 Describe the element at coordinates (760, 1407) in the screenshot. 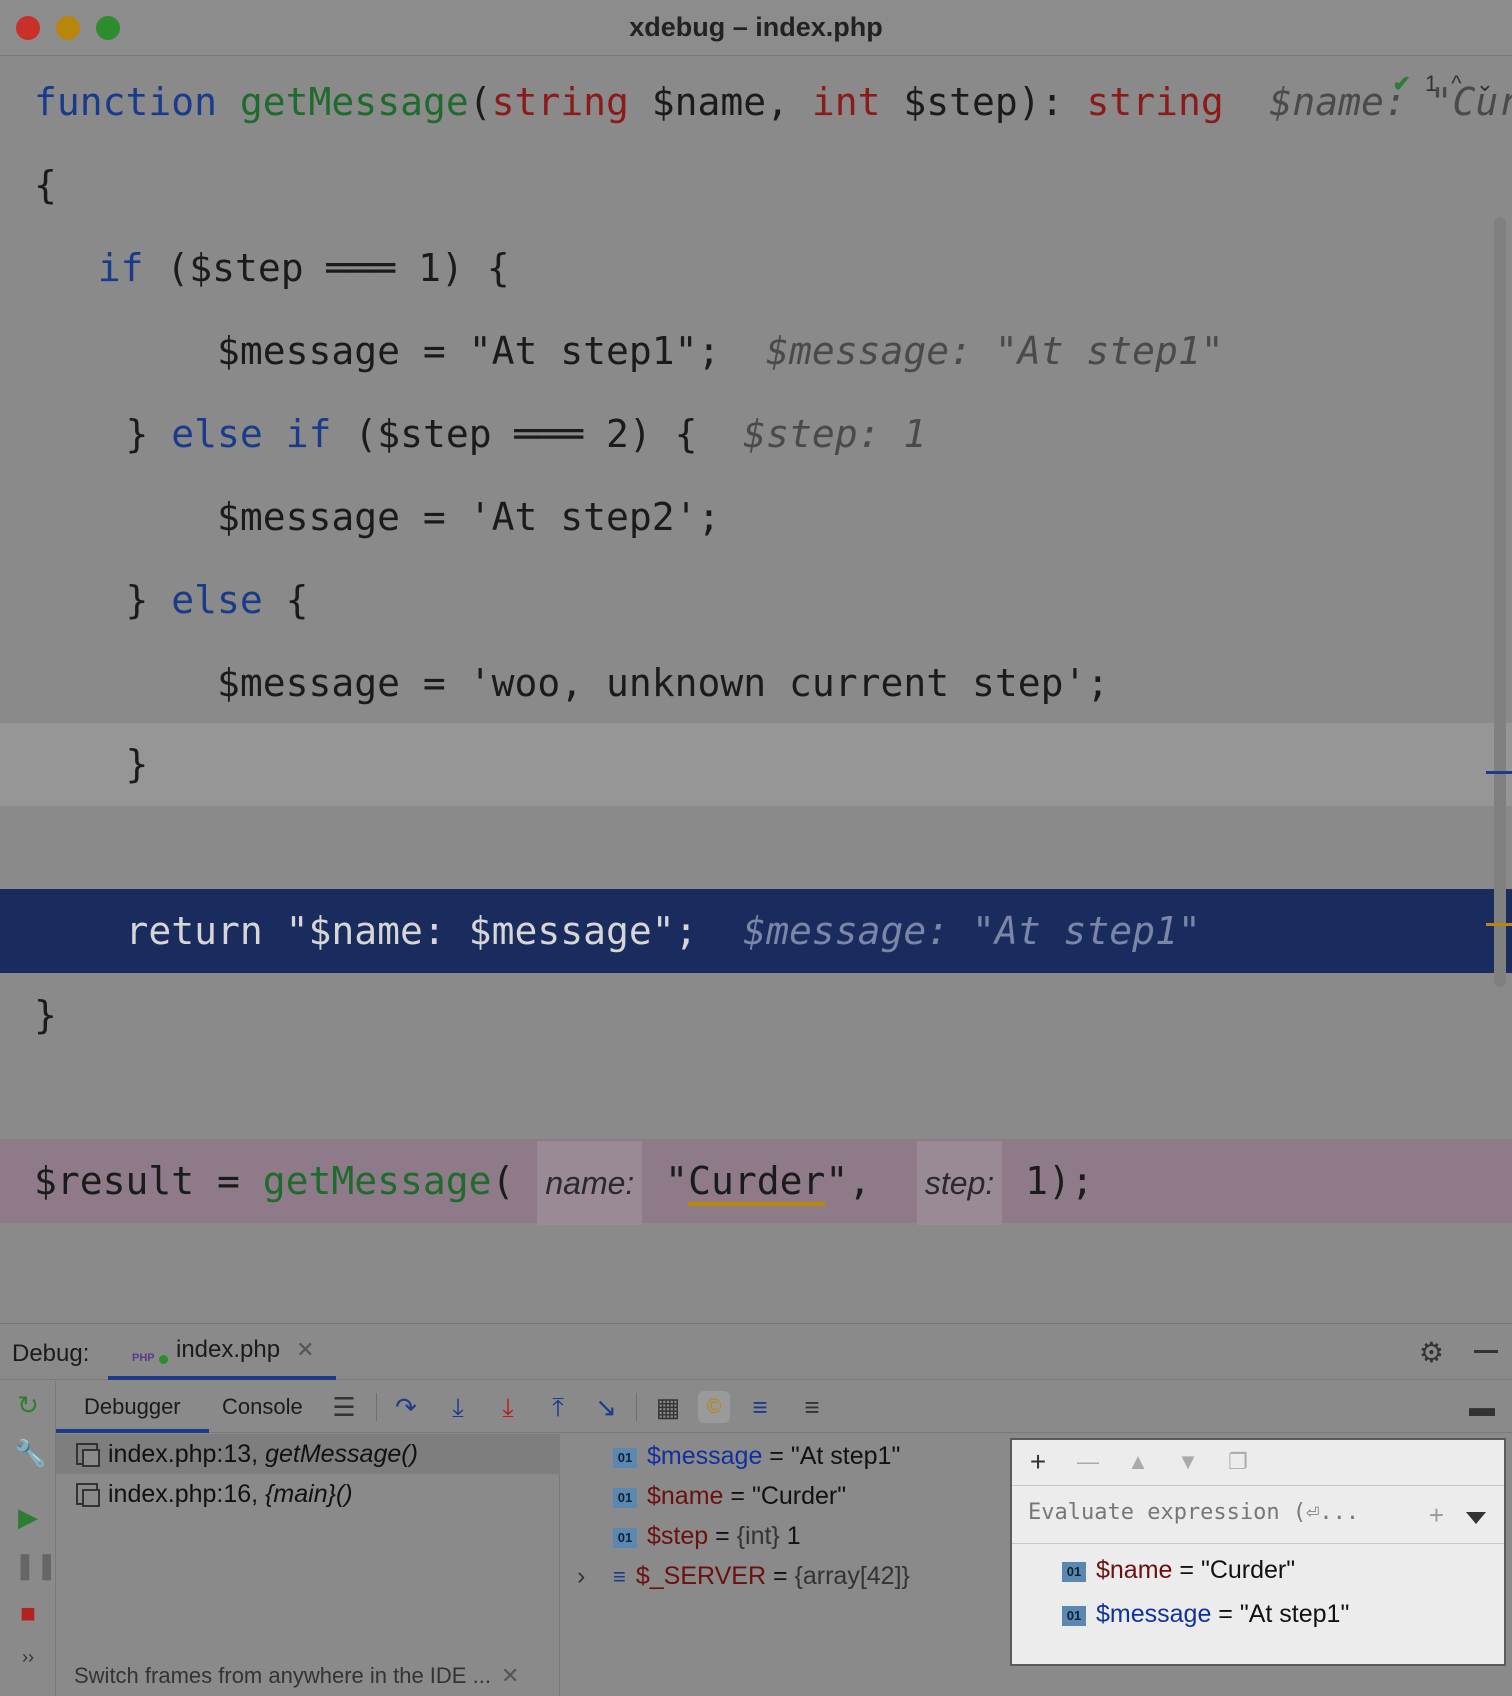

I see `show-execution-list-icon: ≡` at that location.